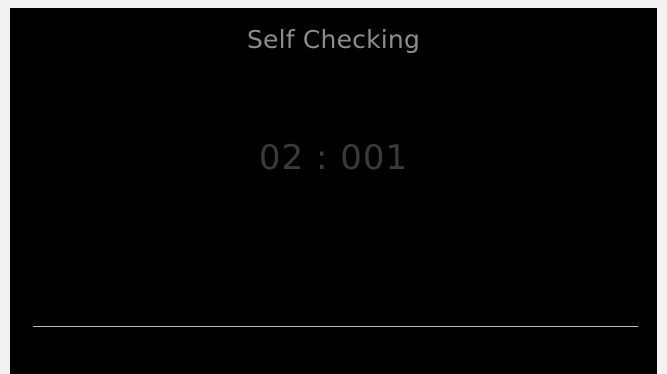 The height and width of the screenshot is (374, 667). What do you see at coordinates (335, 326) in the screenshot?
I see `bottom-divider` at bounding box center [335, 326].